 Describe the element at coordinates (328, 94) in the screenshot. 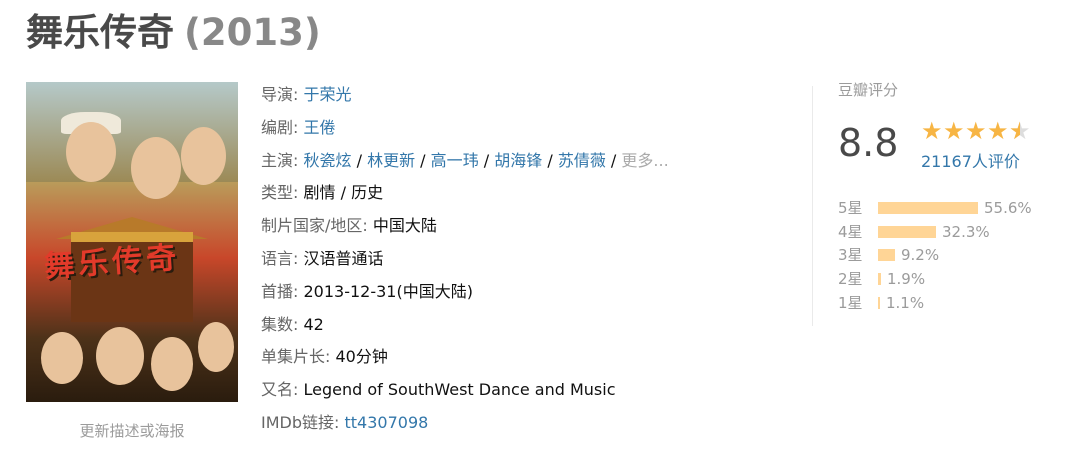

I see `director-link: 于荣光` at that location.